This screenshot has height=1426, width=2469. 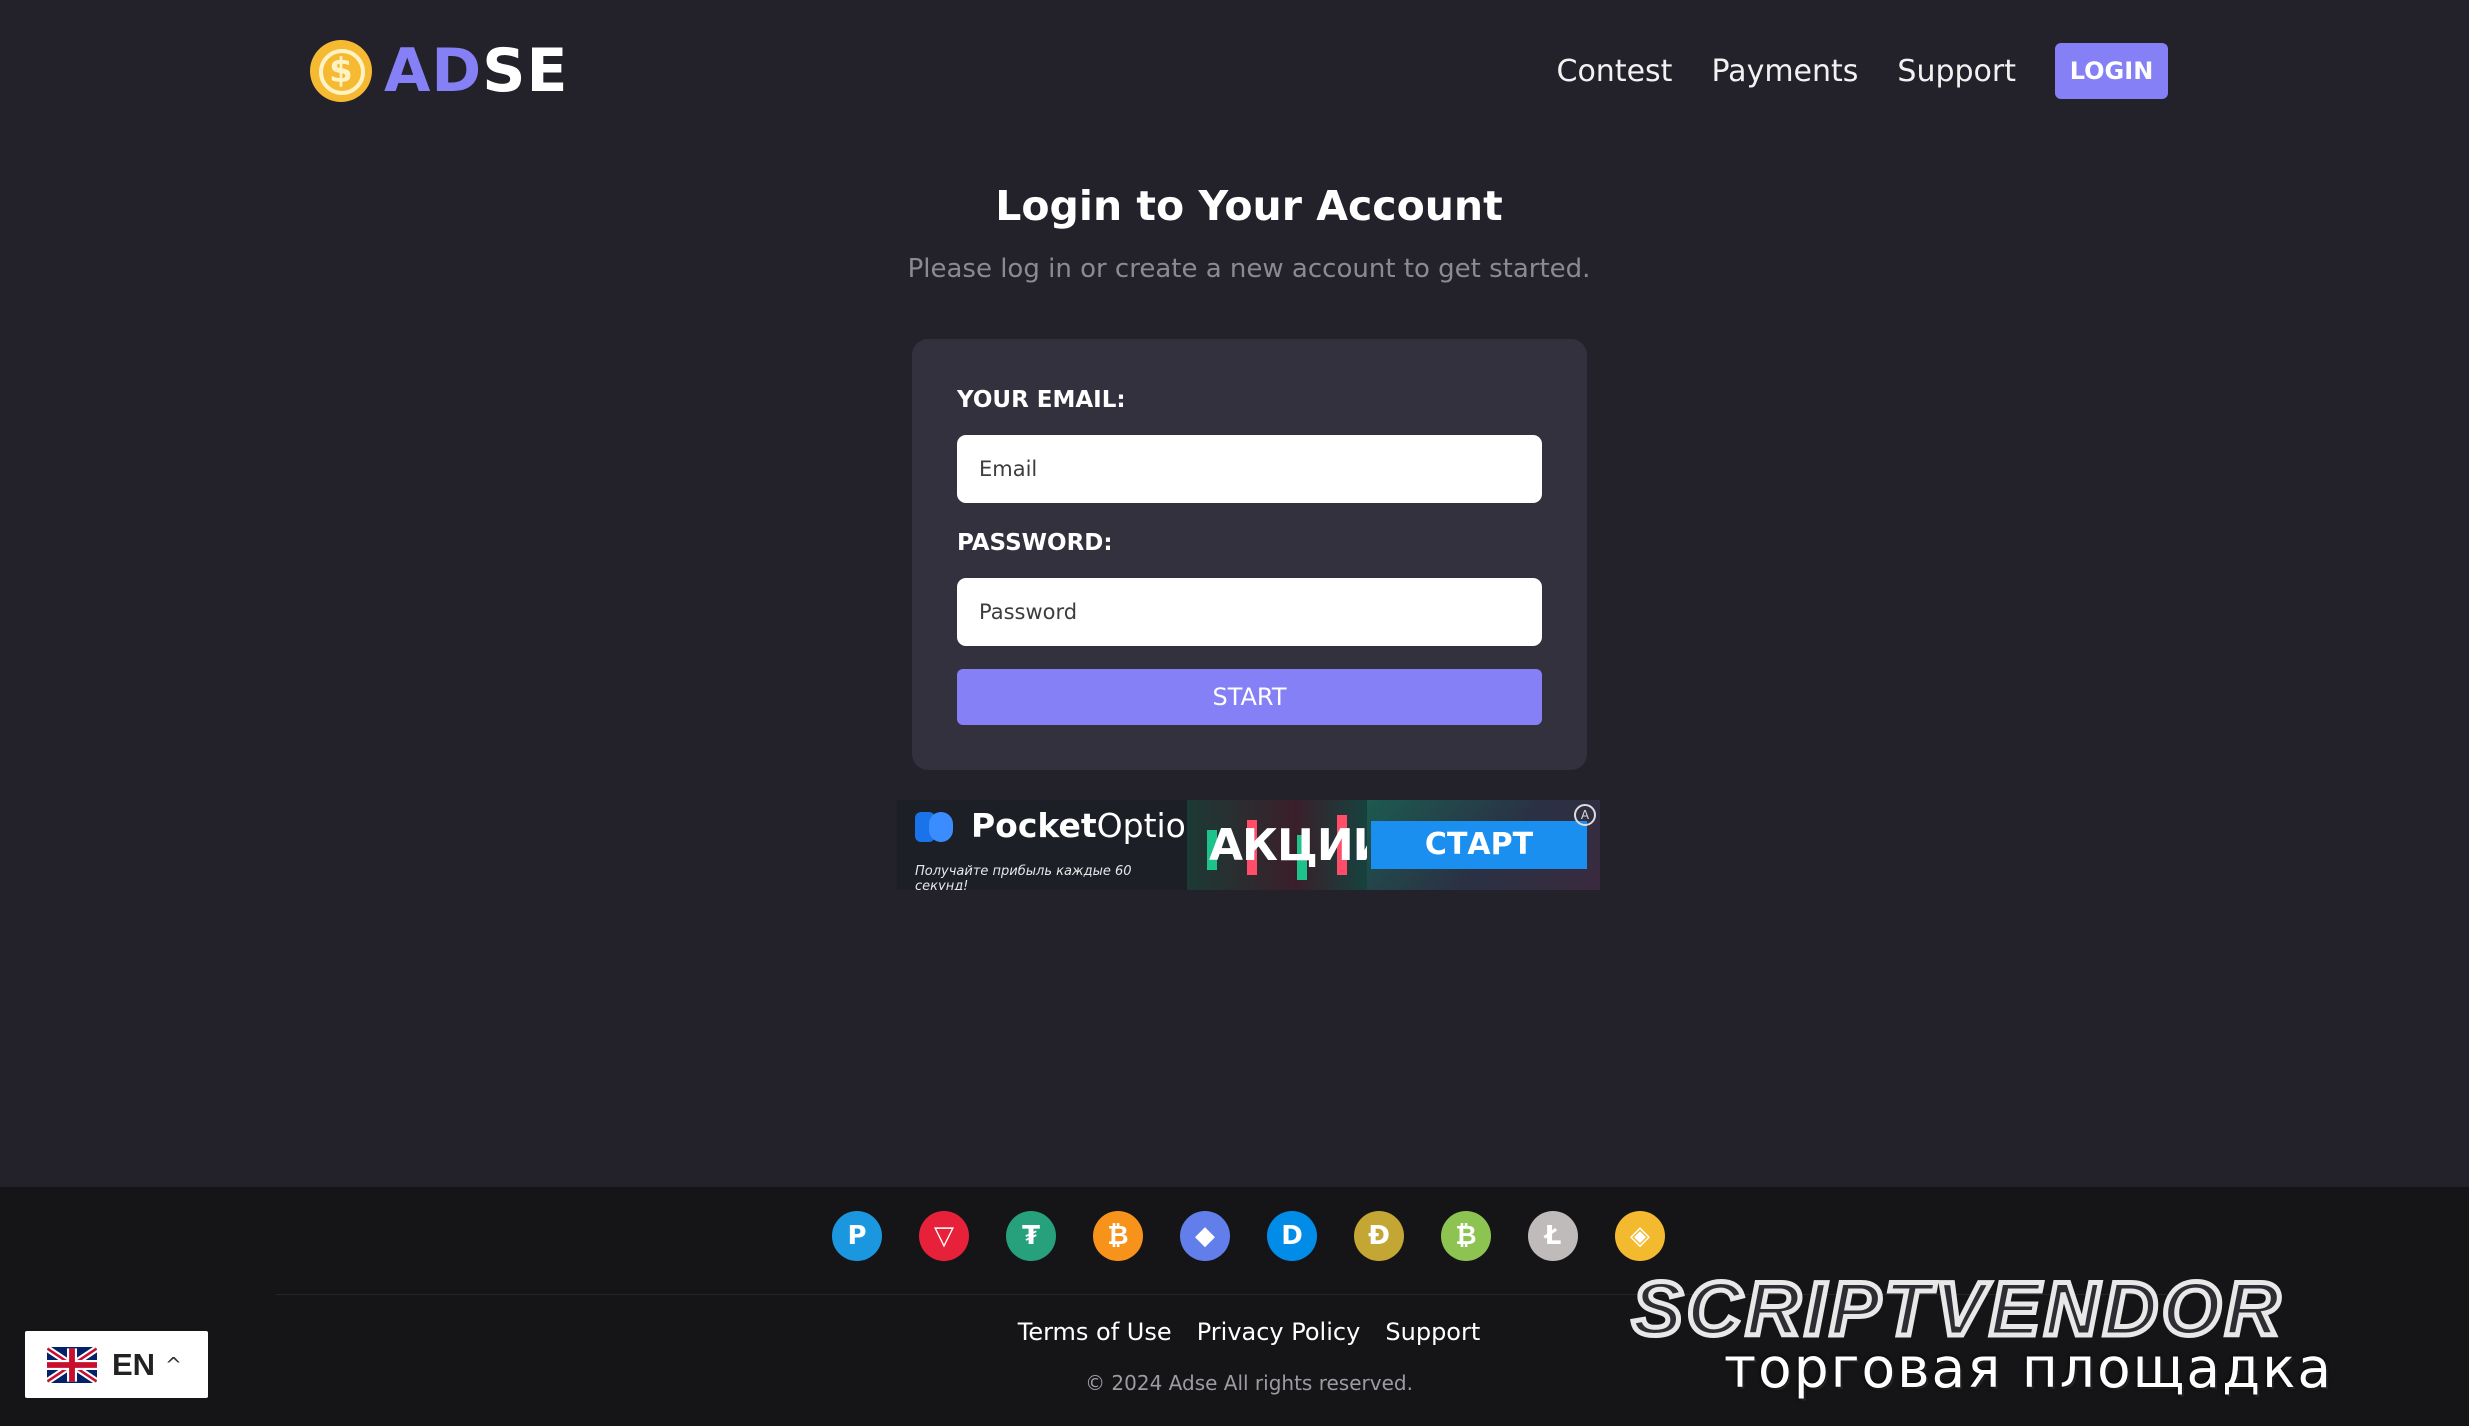 What do you see at coordinates (1205, 1236) in the screenshot?
I see `ethereum-icon: ◆` at bounding box center [1205, 1236].